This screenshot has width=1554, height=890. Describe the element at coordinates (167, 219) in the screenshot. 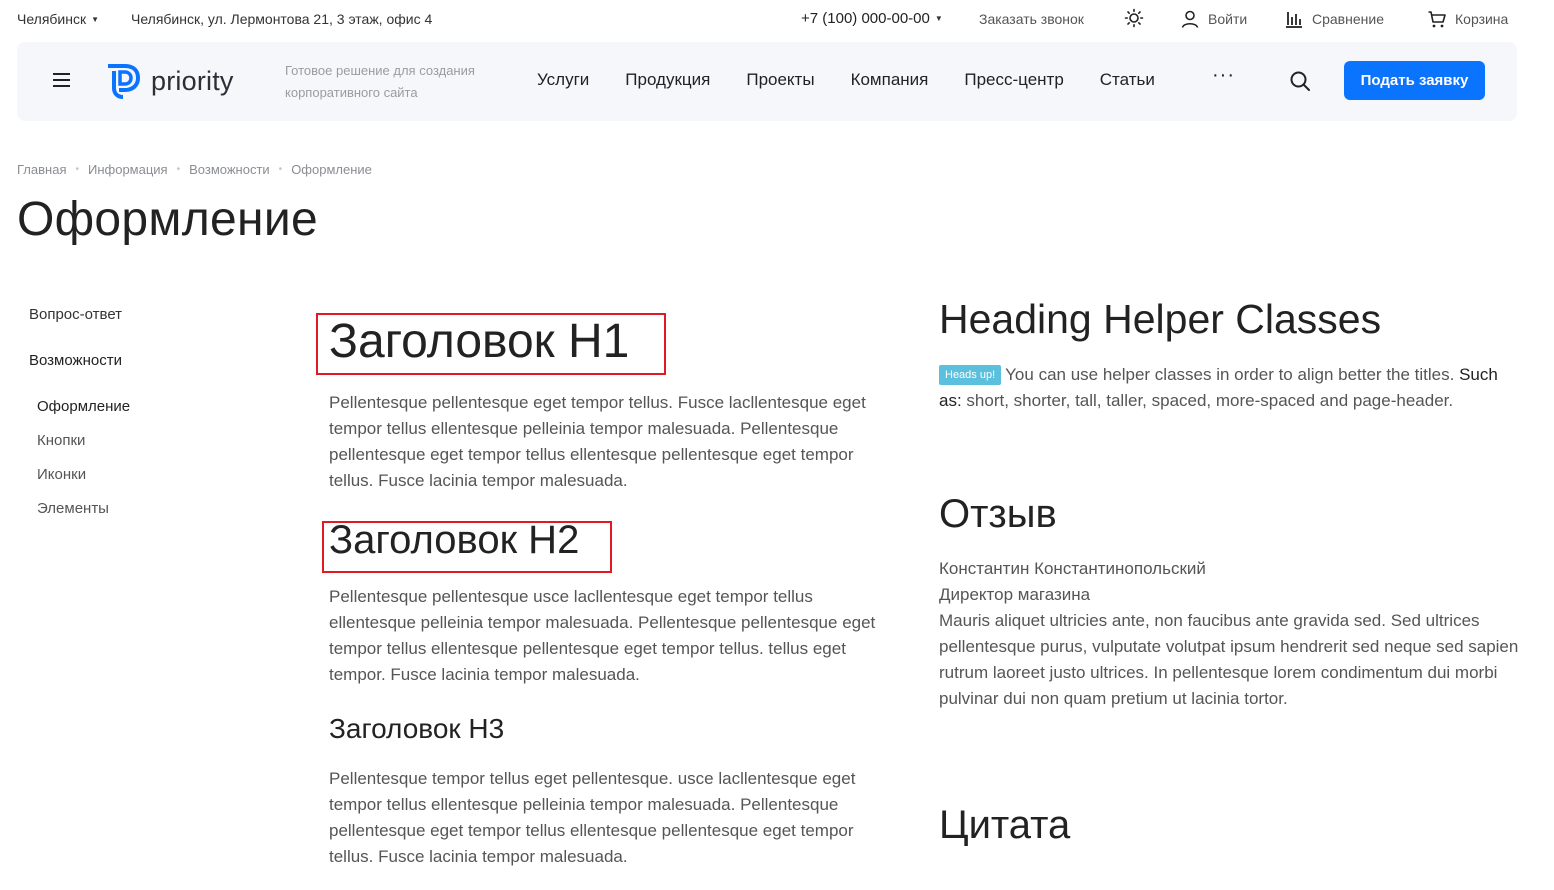

I see `page-title: Оформление` at that location.